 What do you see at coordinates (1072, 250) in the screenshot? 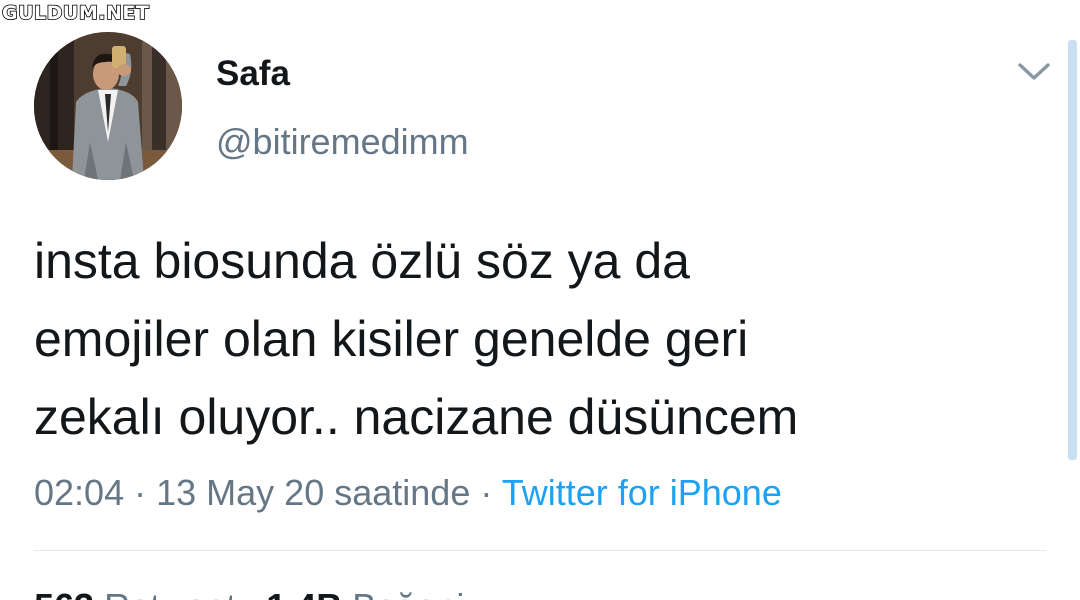
I see `scrollbar` at bounding box center [1072, 250].